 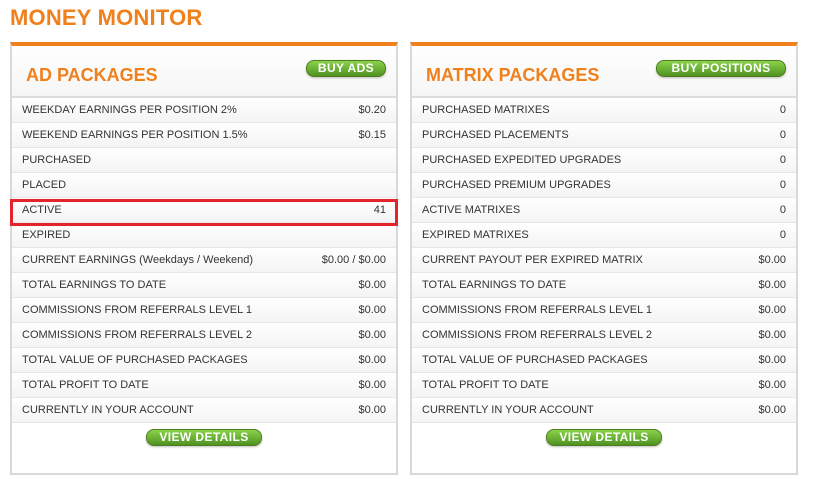 What do you see at coordinates (57, 160) in the screenshot?
I see `row-label: PURCHASED` at bounding box center [57, 160].